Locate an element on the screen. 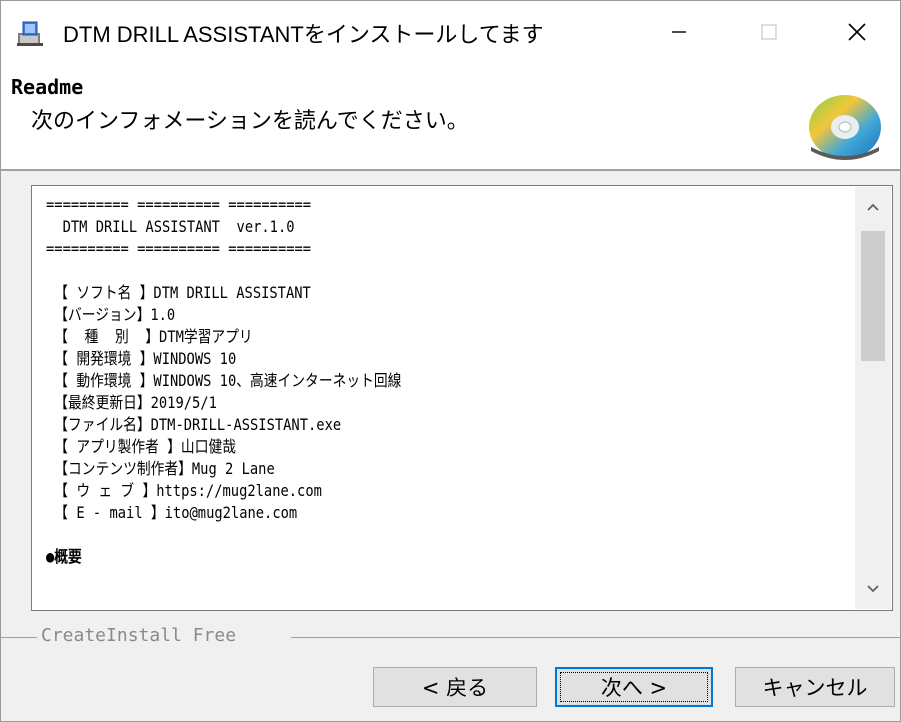  readme-line: 【バージョン】1.0 is located at coordinates (111, 314).